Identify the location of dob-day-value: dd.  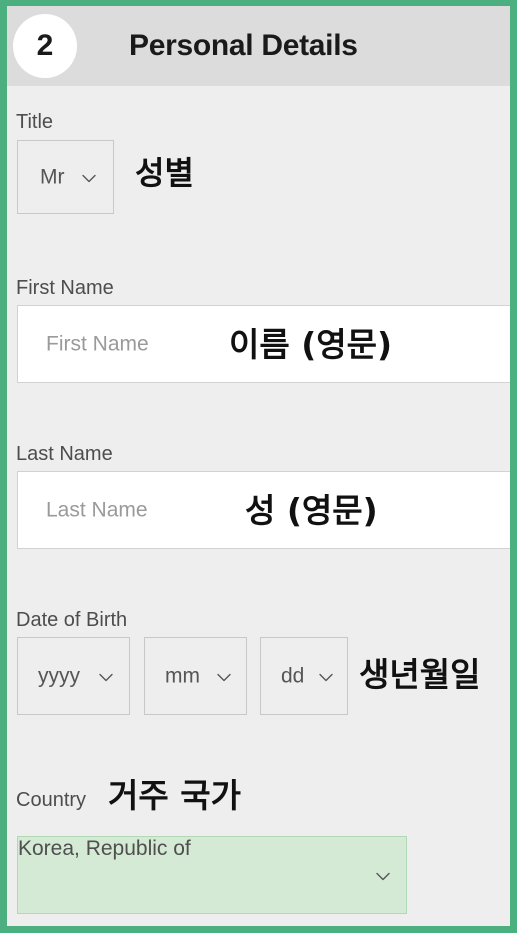
(293, 676).